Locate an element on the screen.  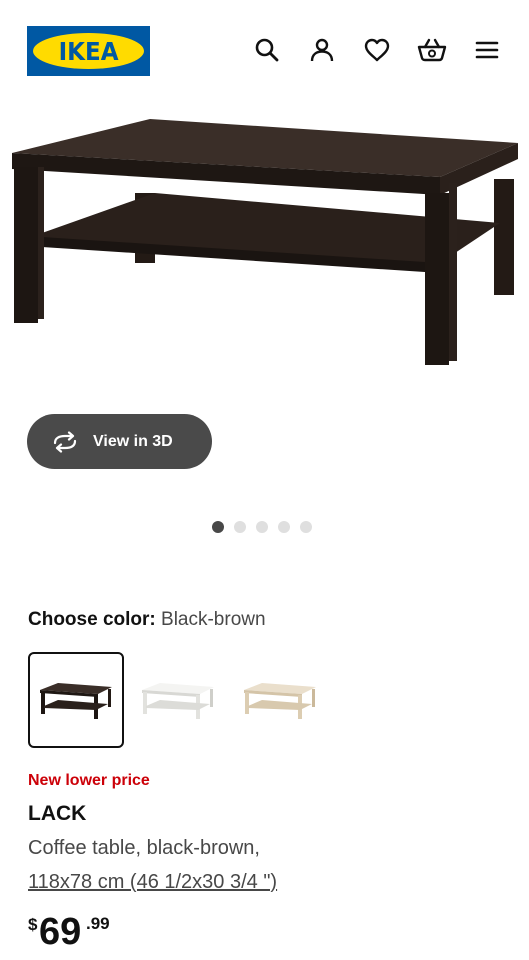
menu-icon is located at coordinates (487, 50).